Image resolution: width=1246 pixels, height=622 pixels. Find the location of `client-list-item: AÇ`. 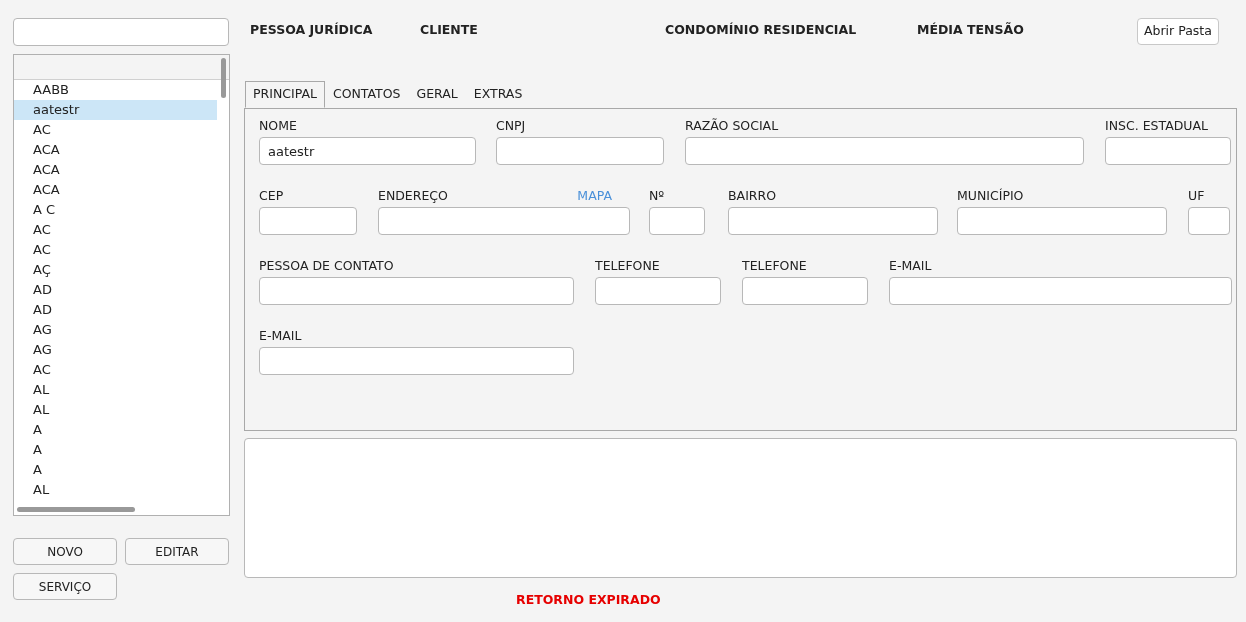

client-list-item: AÇ is located at coordinates (115, 270).